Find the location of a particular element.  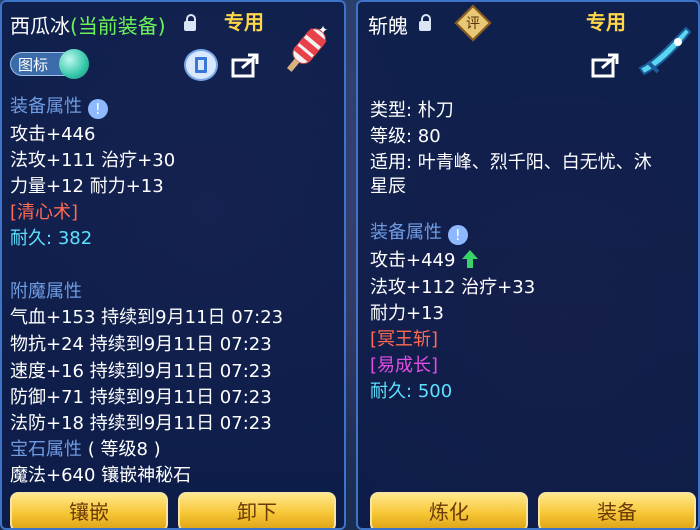

icon-toggle: 图标 is located at coordinates (49, 64).